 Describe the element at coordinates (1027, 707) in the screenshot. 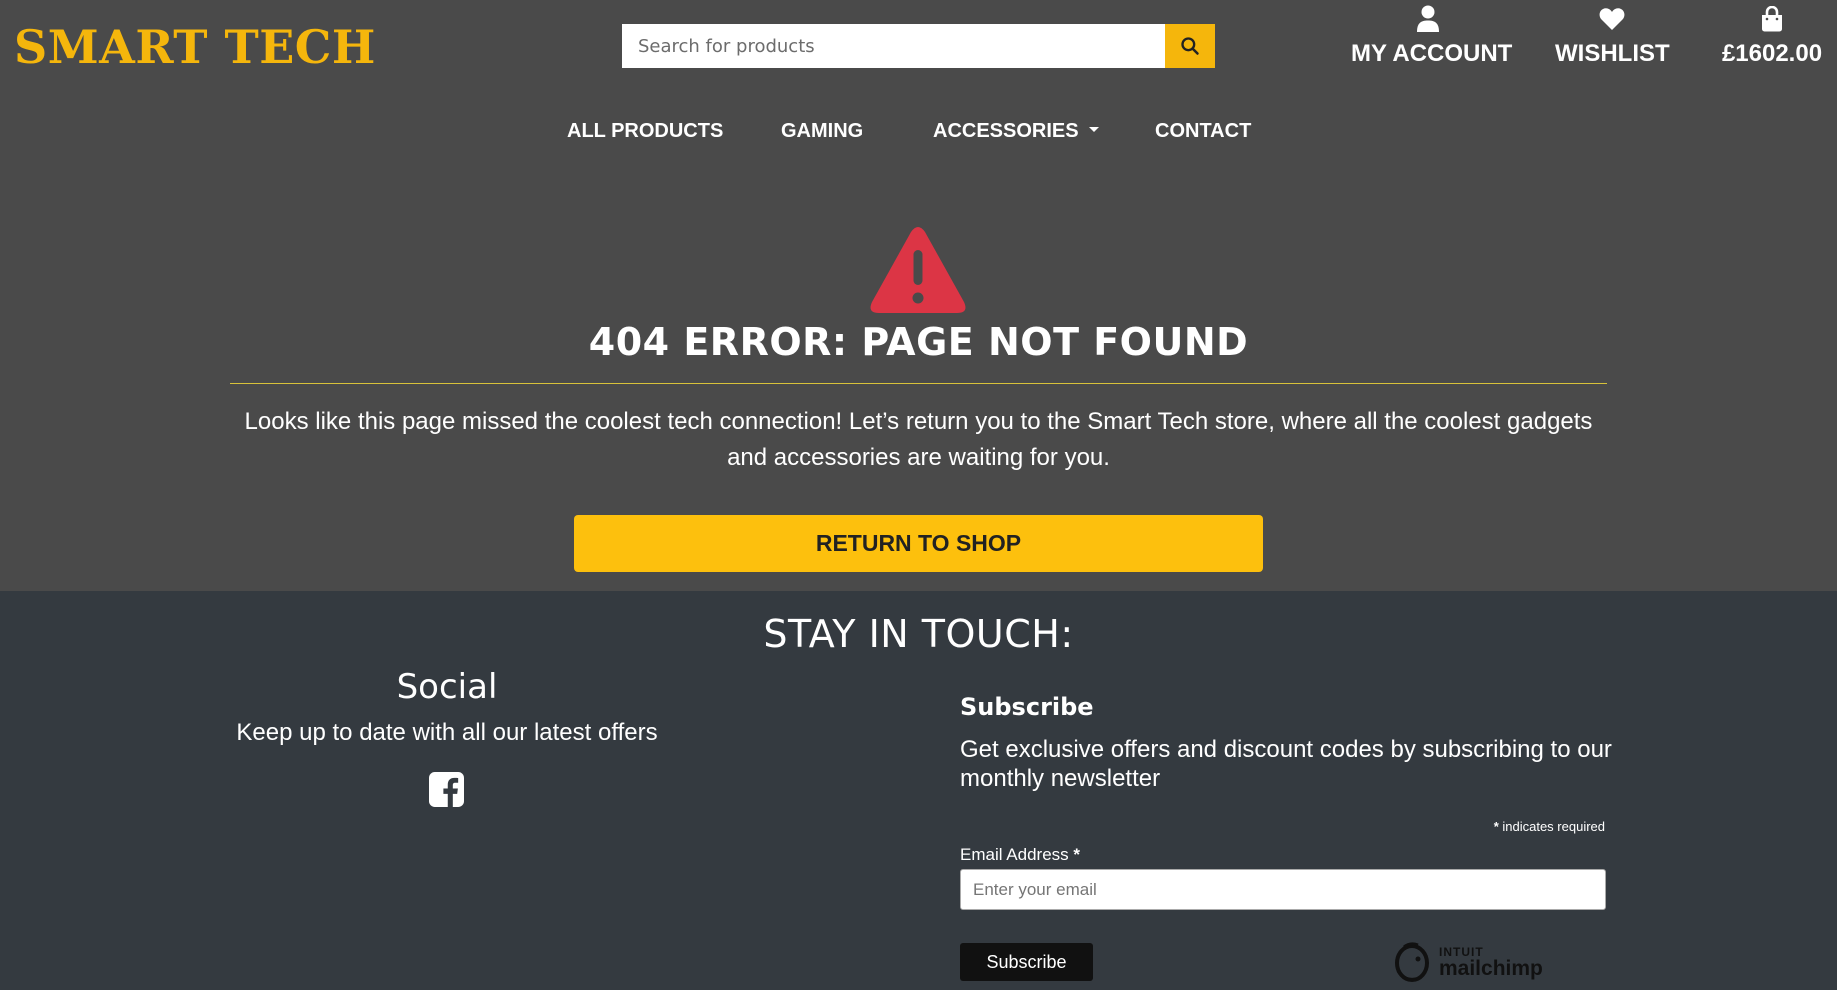

I see `subscribe-title: Subscribe` at that location.